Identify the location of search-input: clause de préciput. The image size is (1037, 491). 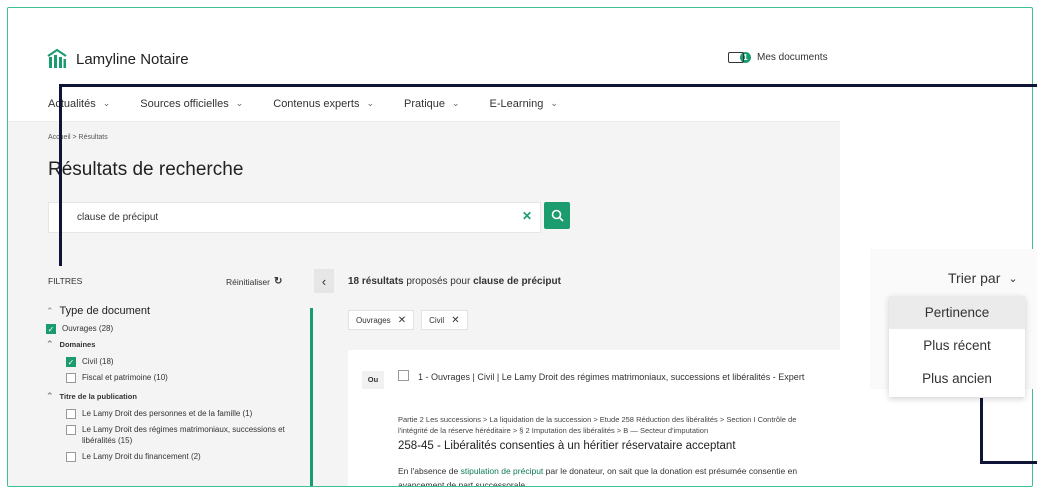
(294, 217).